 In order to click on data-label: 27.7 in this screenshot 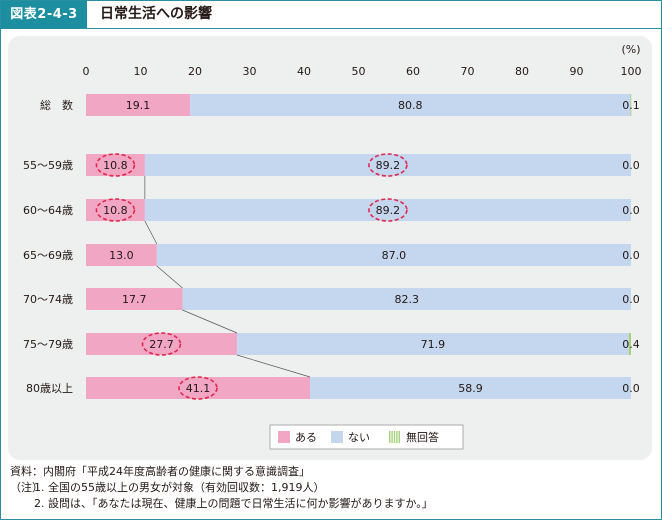, I will do `click(161, 344)`.